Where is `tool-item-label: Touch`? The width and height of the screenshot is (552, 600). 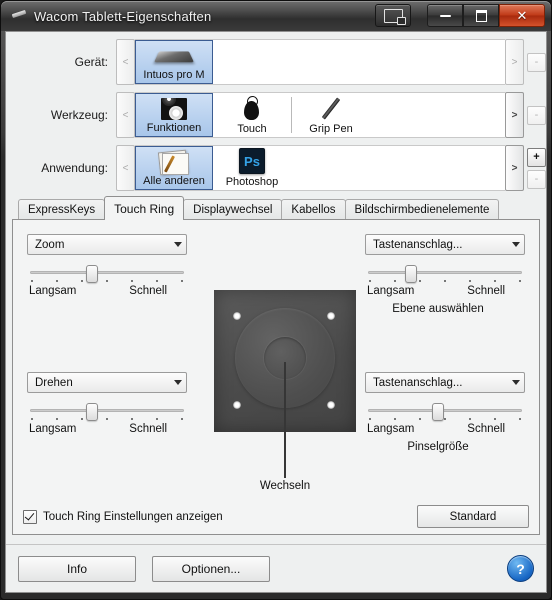
tool-item-label: Touch is located at coordinates (252, 129).